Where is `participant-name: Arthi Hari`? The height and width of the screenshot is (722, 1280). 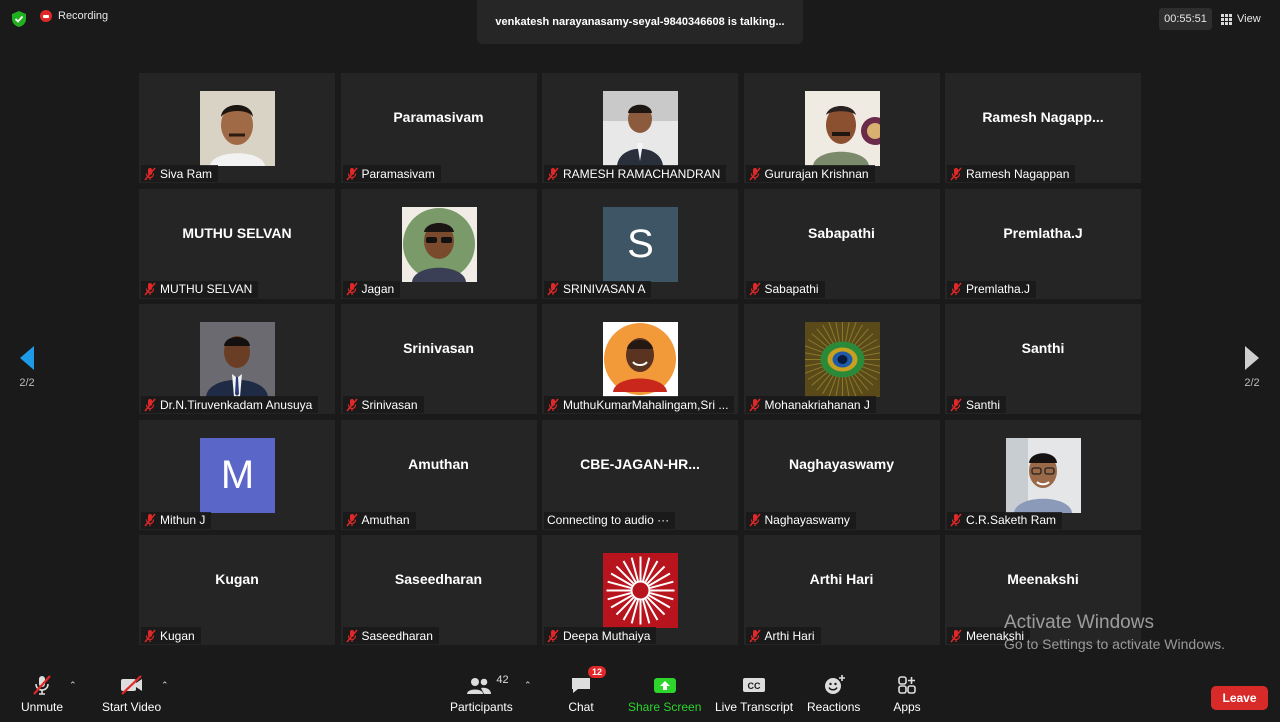 participant-name: Arthi Hari is located at coordinates (789, 635).